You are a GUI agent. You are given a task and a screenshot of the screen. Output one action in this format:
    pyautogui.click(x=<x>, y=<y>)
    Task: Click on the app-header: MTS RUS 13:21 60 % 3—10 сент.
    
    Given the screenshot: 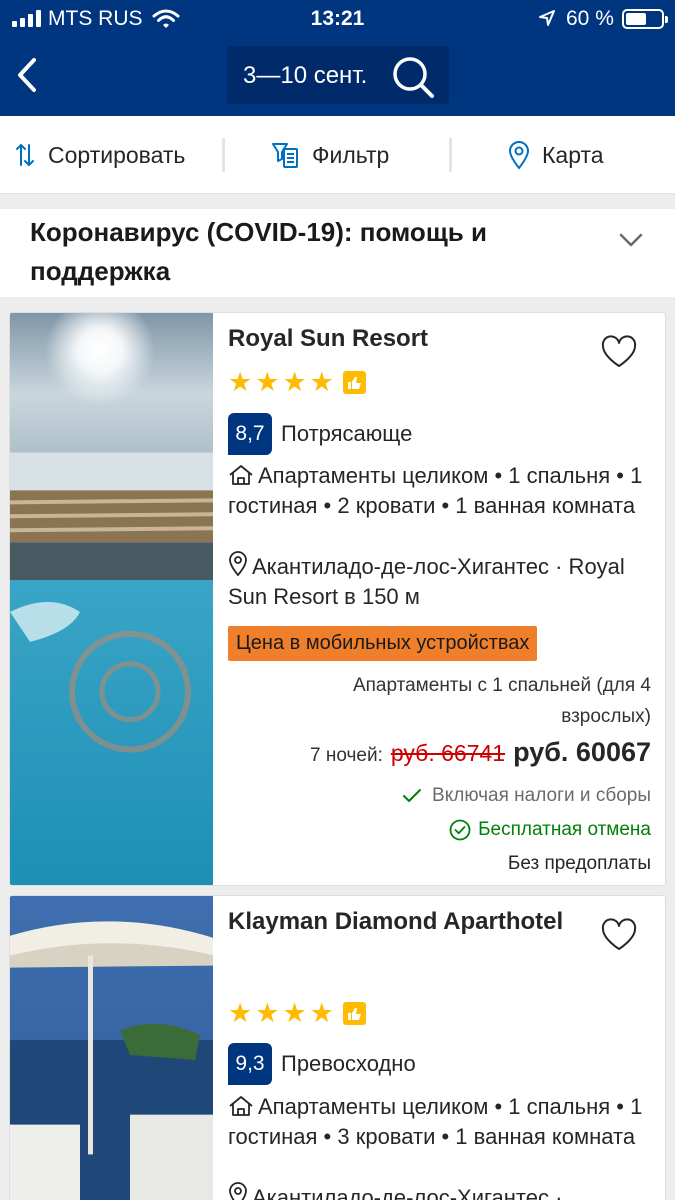 What is the action you would take?
    pyautogui.click(x=337, y=58)
    